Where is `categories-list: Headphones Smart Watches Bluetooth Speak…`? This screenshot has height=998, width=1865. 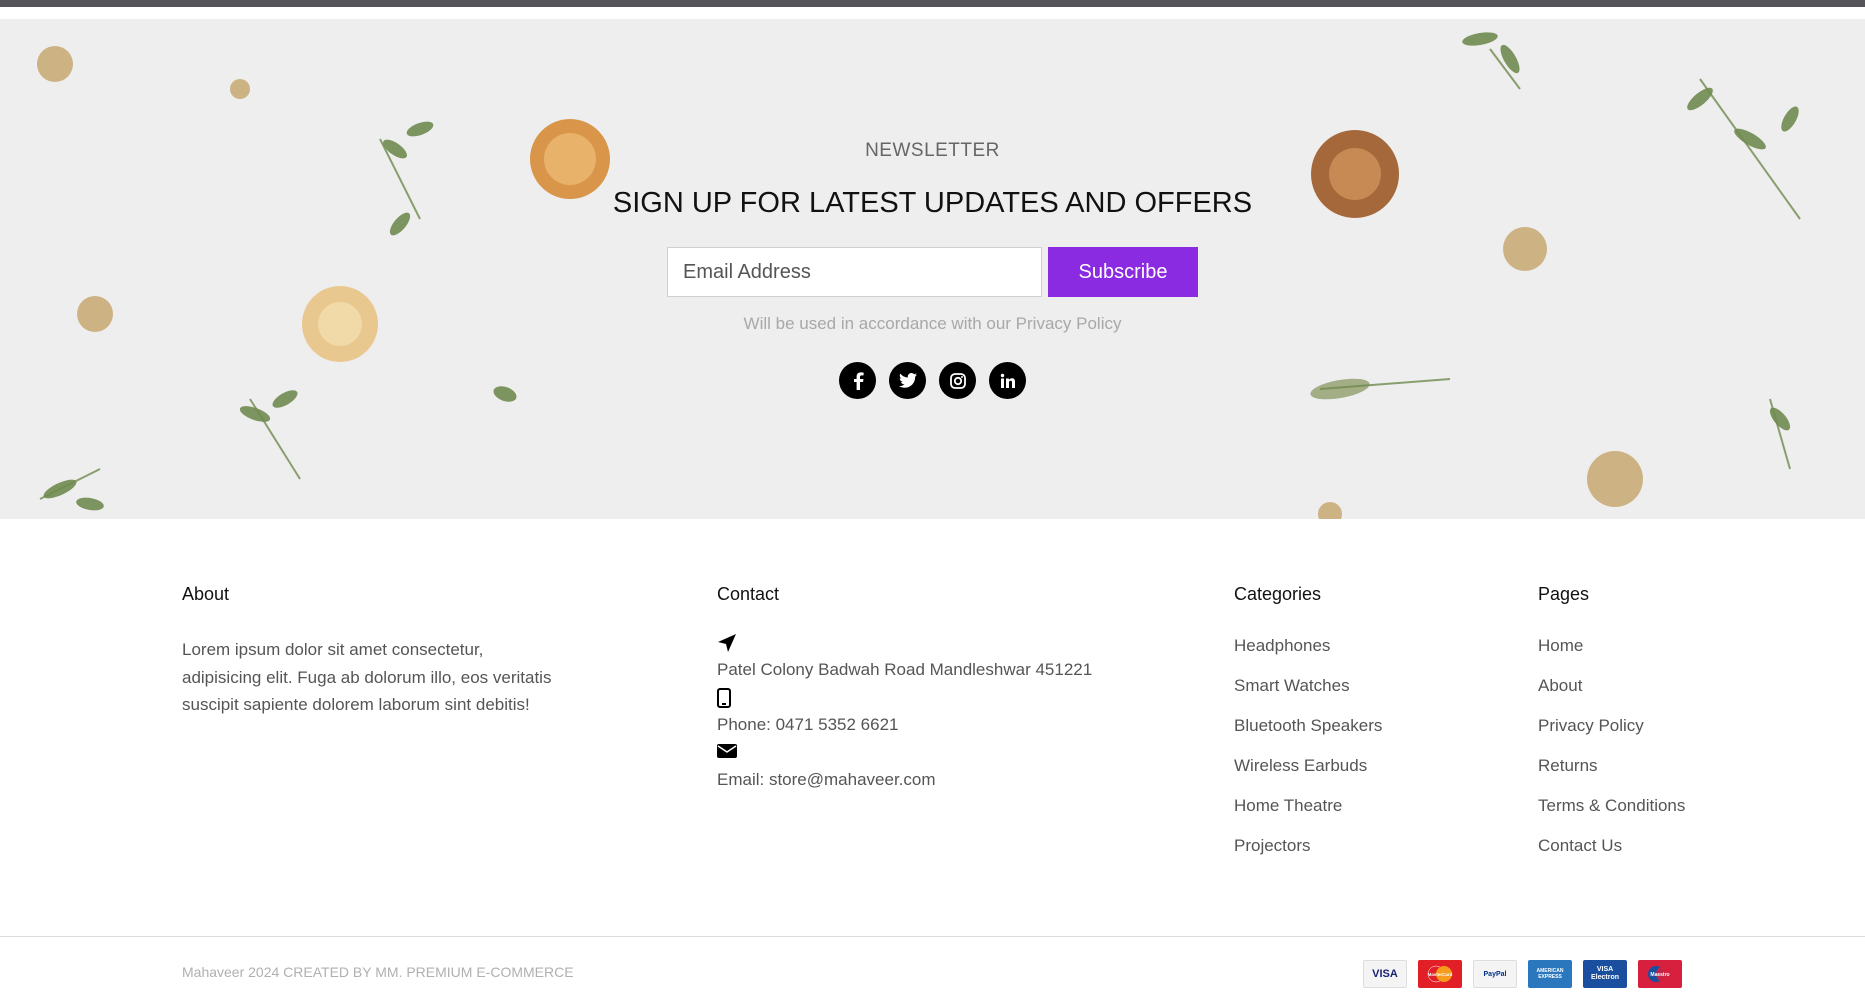 categories-list: Headphones Smart Watches Bluetooth Speak… is located at coordinates (1308, 756).